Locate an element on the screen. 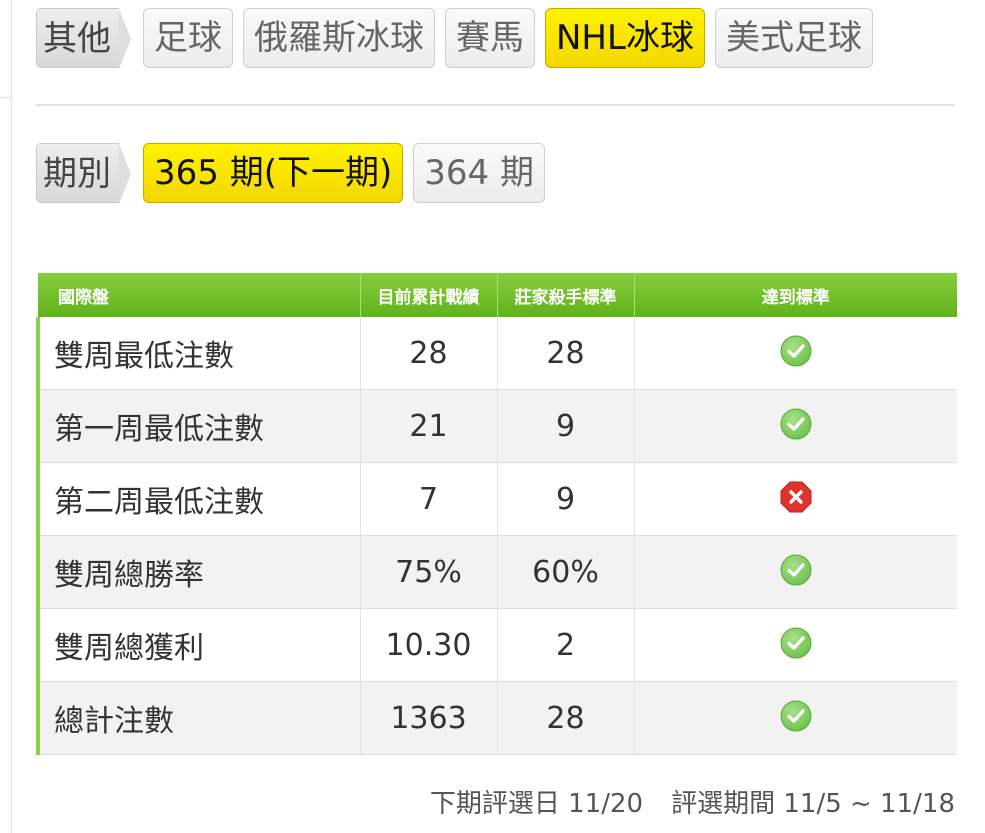 This screenshot has height=833, width=985. period-tabs-label: 期別 is located at coordinates (83, 173).